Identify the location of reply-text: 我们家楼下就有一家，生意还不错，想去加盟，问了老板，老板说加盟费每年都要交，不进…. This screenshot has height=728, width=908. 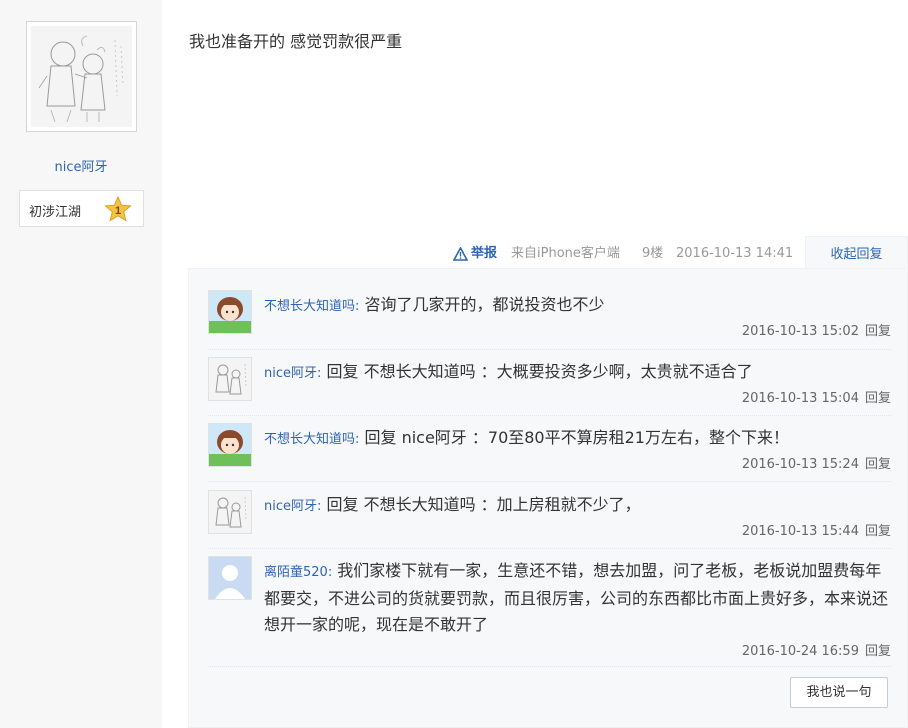
(576, 597).